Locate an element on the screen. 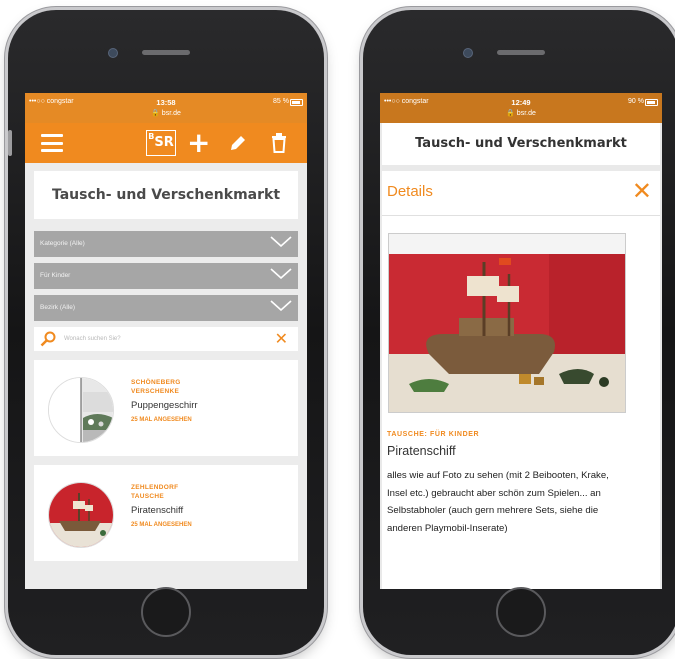 The height and width of the screenshot is (659, 675). filter-category-label: Kategorie (Alle) is located at coordinates (62, 243).